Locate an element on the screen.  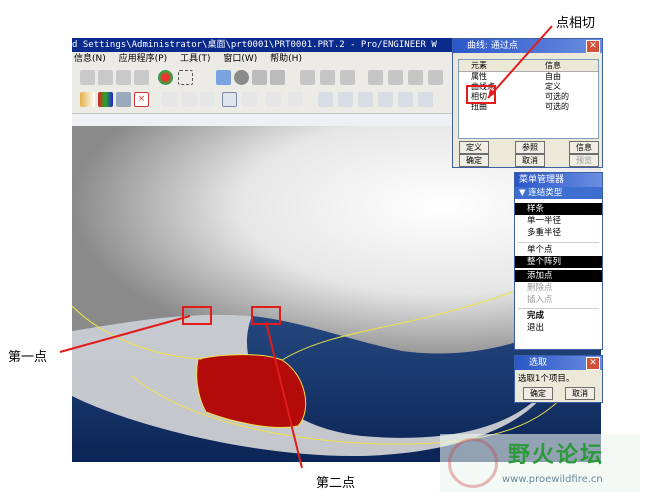
first-point-box is located at coordinates (197, 315).